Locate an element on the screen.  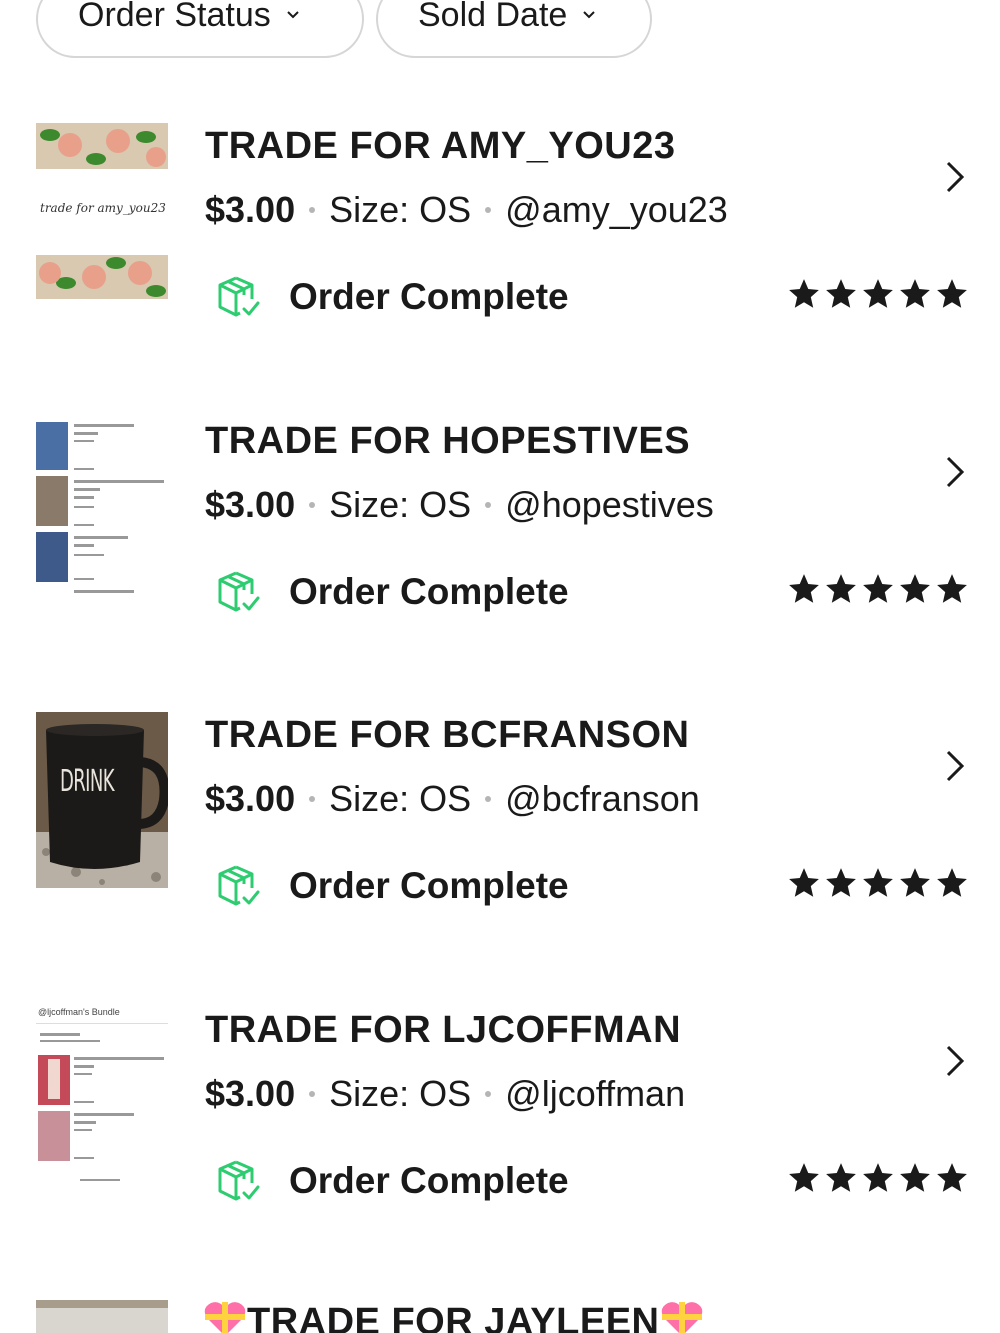
order-thumbnail: trade for amy_you23 is located at coordinates (102, 211).